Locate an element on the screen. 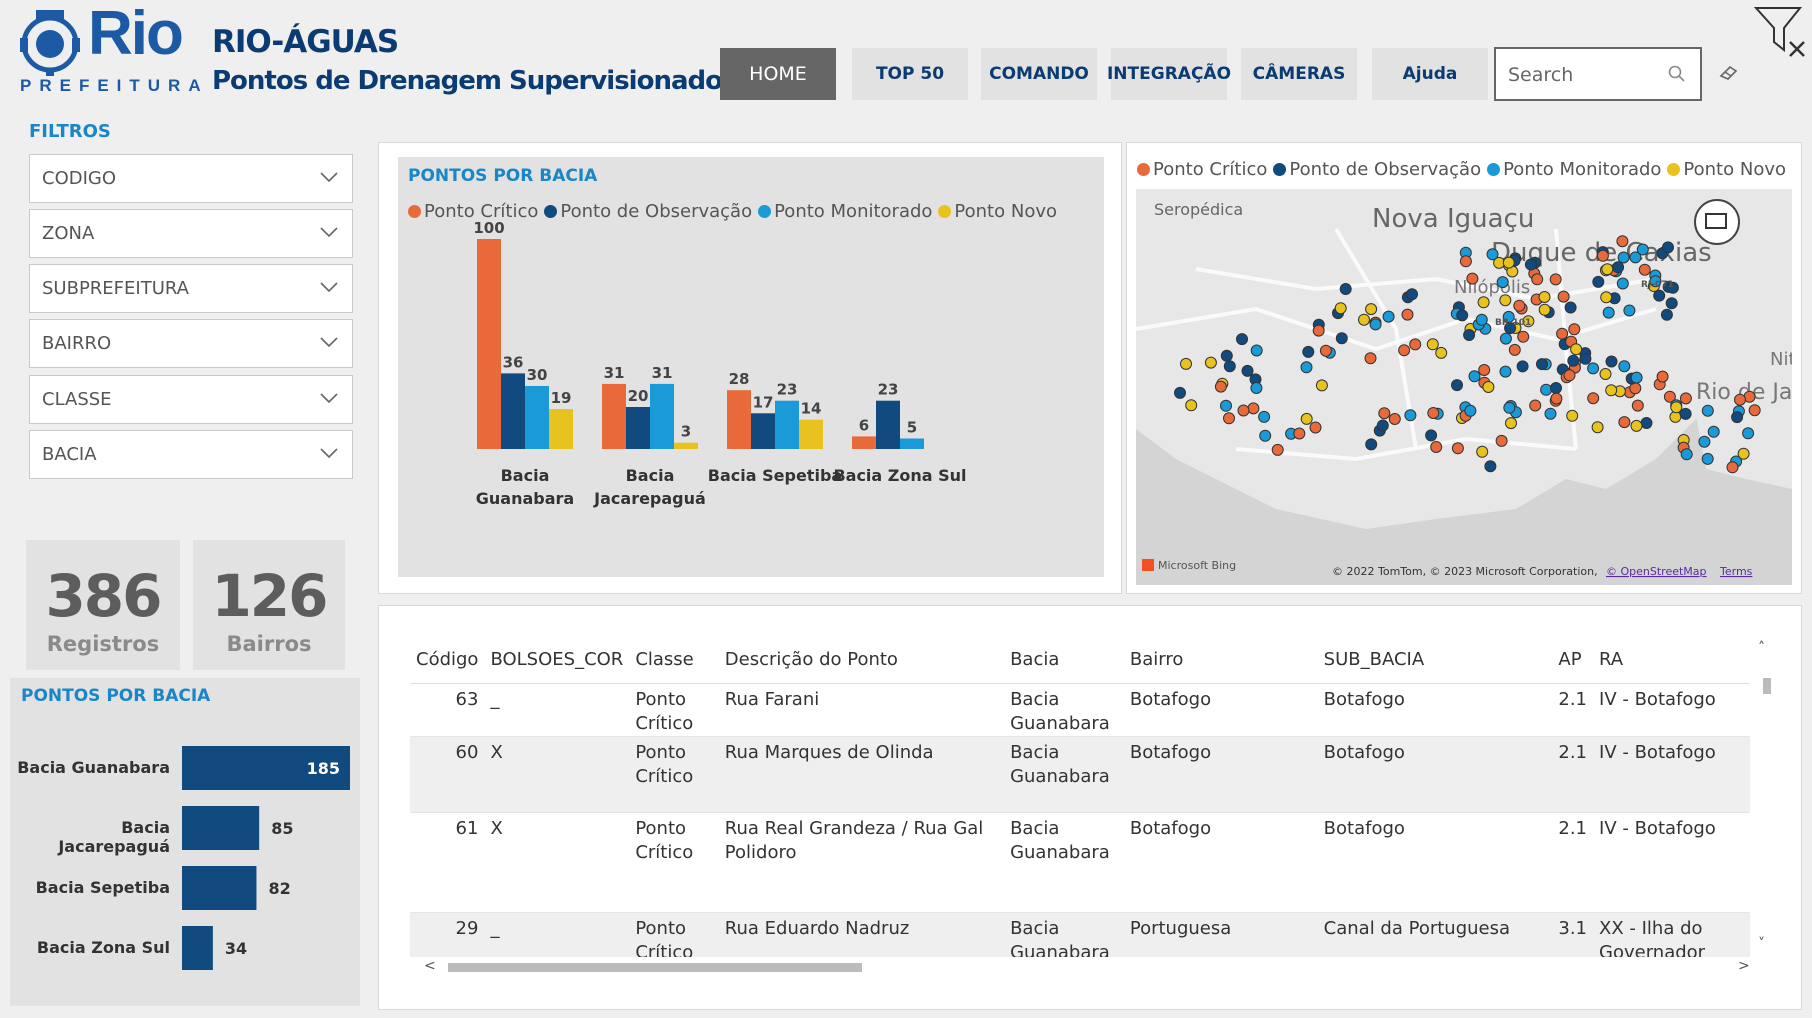 The width and height of the screenshot is (1812, 1018). map-bing-label: Microsoft Bing is located at coordinates (1197, 565).